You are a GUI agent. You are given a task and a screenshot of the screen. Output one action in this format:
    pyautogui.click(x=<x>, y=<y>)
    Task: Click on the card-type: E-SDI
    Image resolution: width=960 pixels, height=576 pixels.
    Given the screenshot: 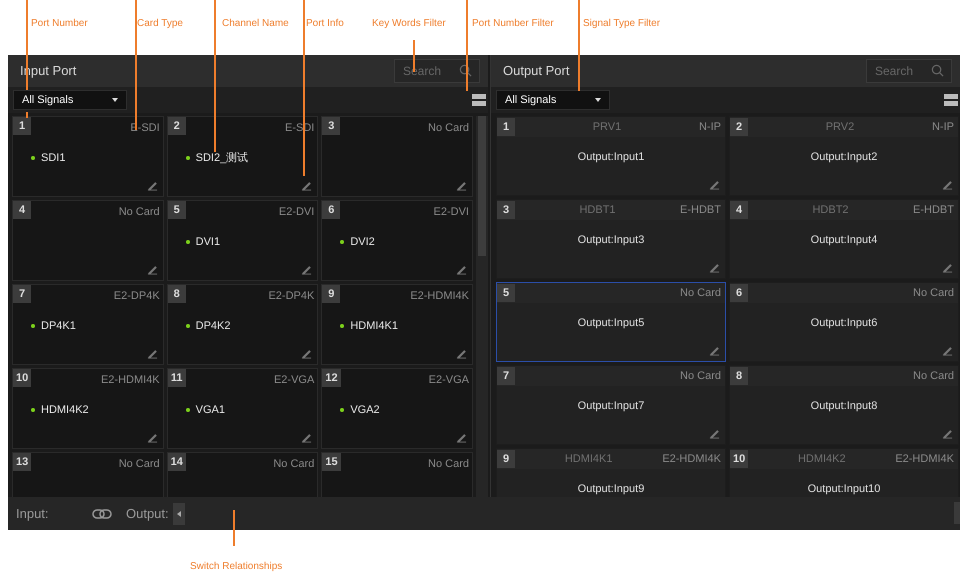 What is the action you would take?
    pyautogui.click(x=145, y=128)
    